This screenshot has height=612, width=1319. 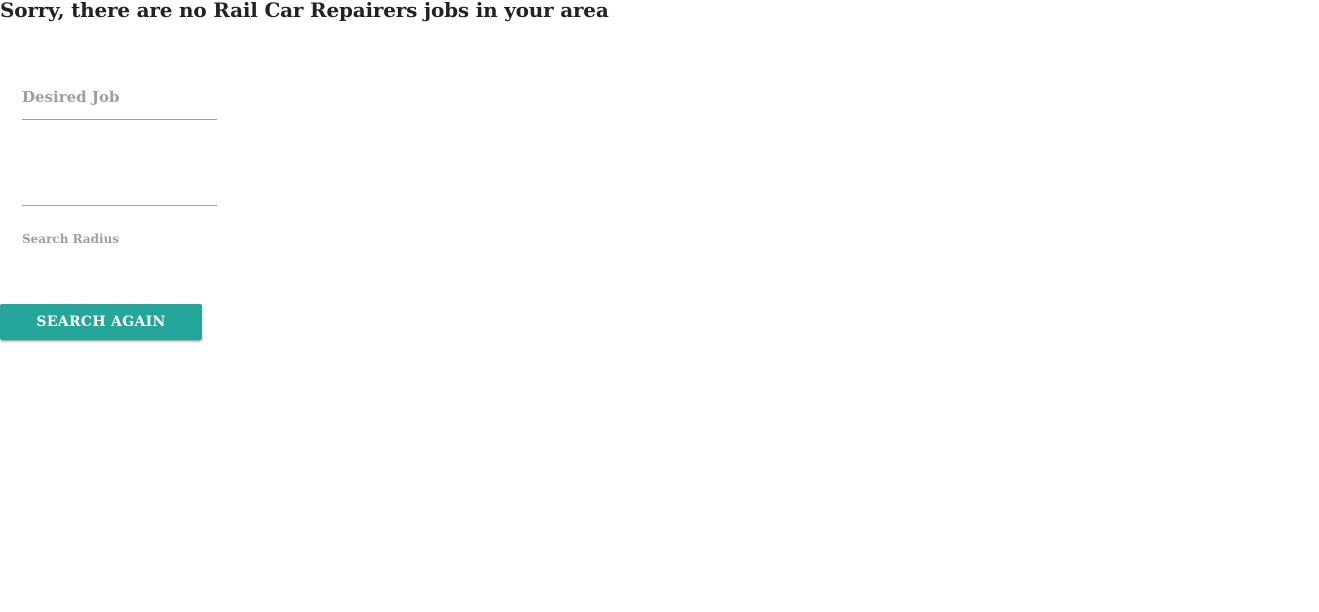 I want to click on search-again-button: SEARCH AGAIN, so click(x=101, y=322).